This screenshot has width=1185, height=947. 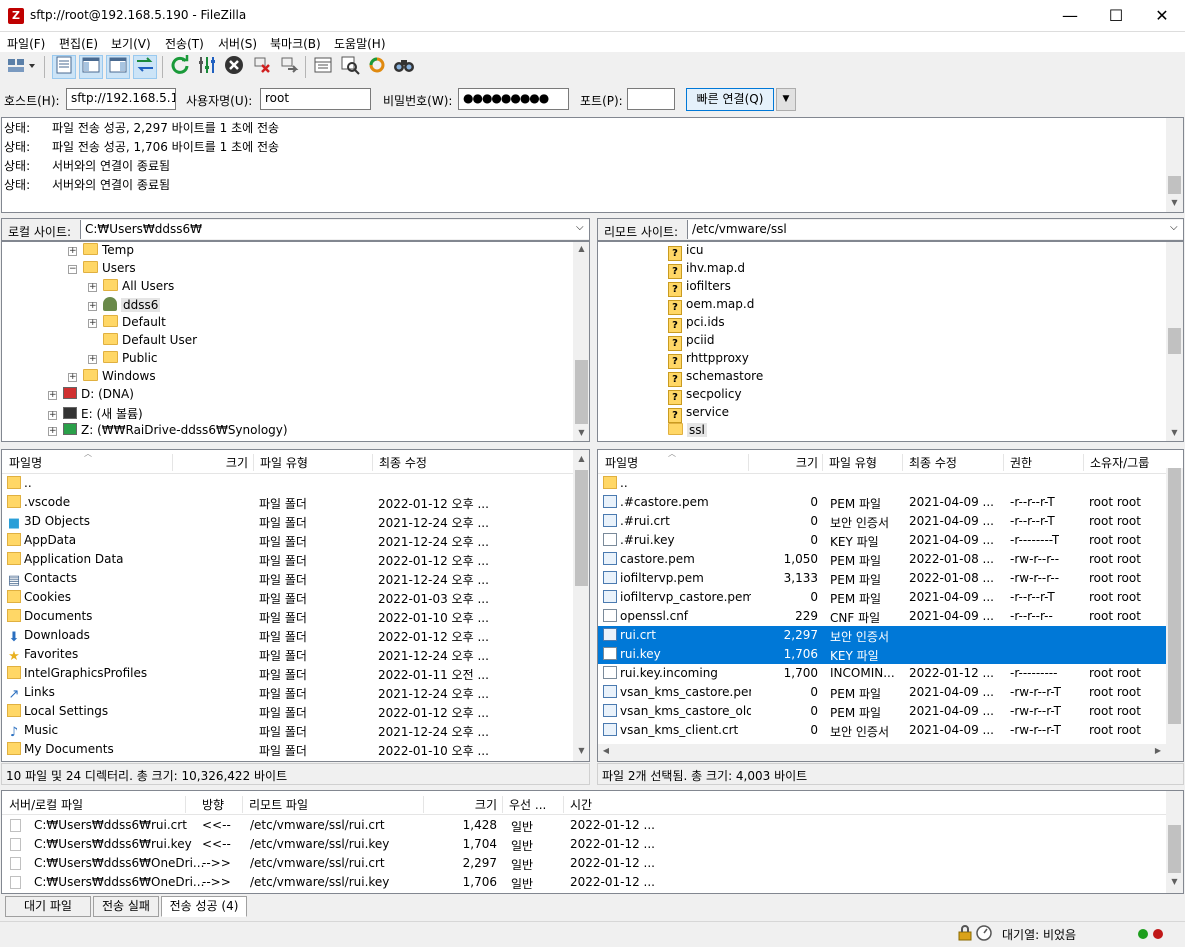 What do you see at coordinates (315, 99) in the screenshot?
I see `username-input: root` at bounding box center [315, 99].